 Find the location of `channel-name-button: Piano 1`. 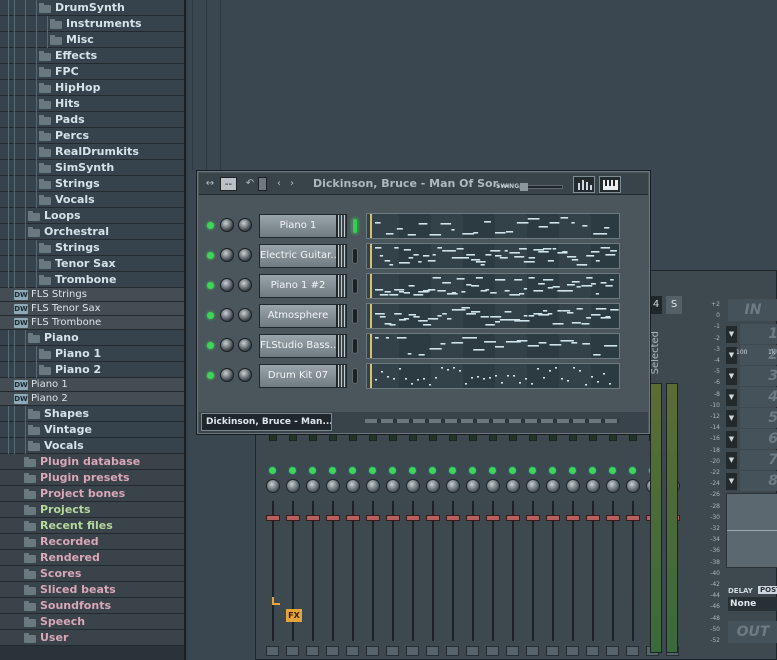

channel-name-button: Piano 1 is located at coordinates (298, 226).